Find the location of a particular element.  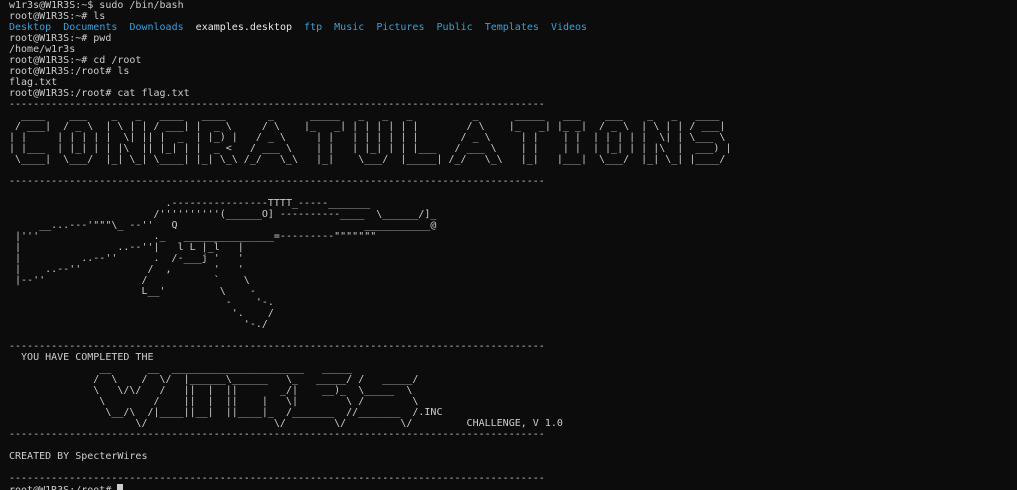

cursor is located at coordinates (120, 487).